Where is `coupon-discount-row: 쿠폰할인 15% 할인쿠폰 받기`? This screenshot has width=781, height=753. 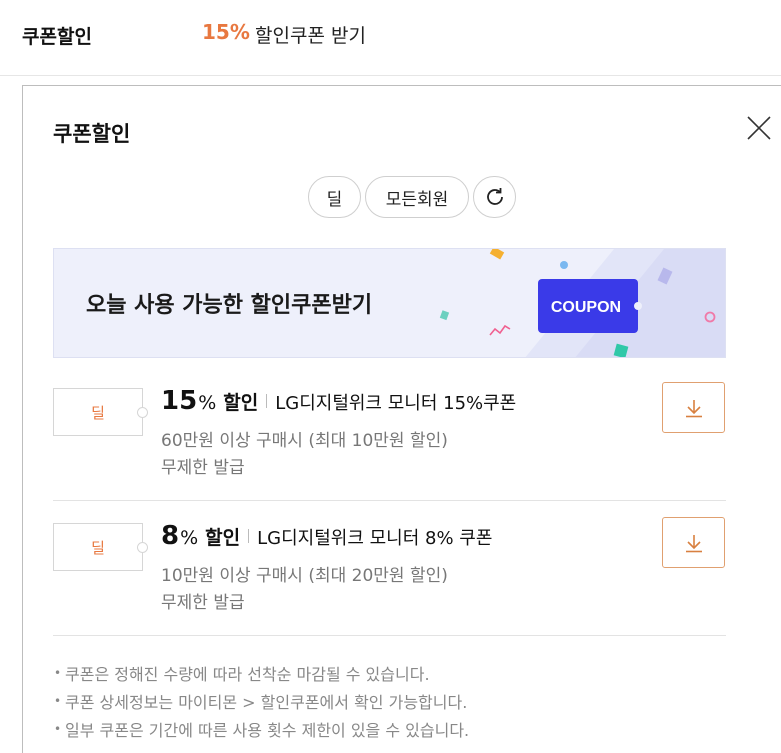 coupon-discount-row: 쿠폰할인 15% 할인쿠폰 받기 is located at coordinates (390, 38).